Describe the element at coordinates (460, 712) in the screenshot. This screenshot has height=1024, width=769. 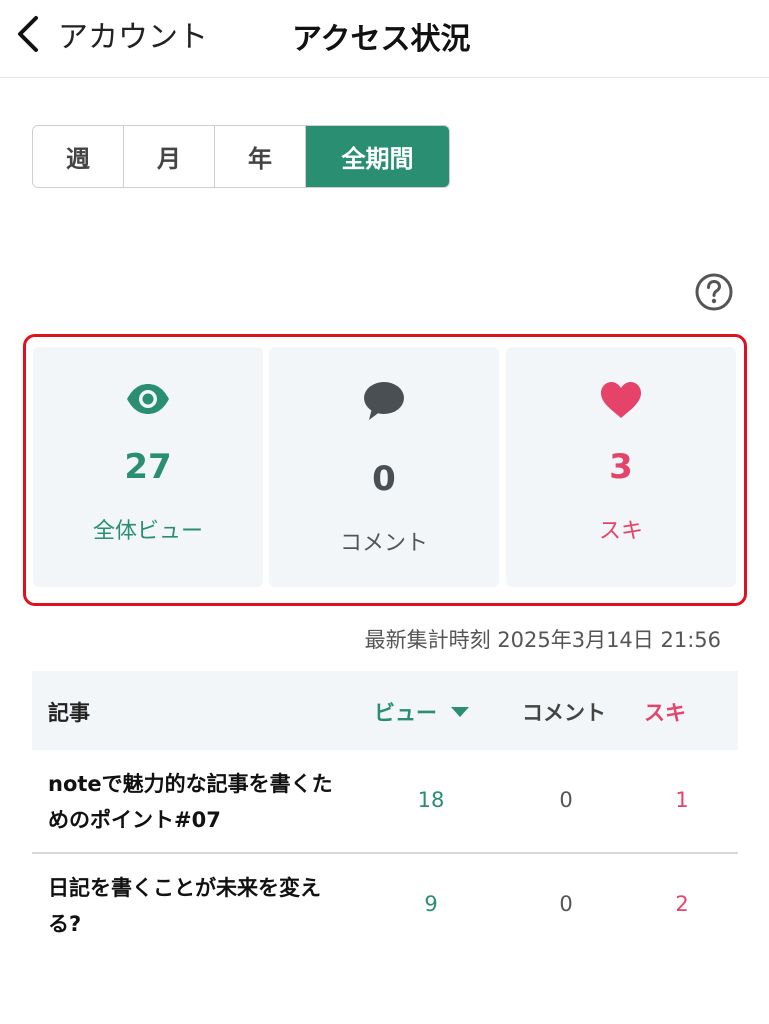
I see `sort-down-icon` at that location.